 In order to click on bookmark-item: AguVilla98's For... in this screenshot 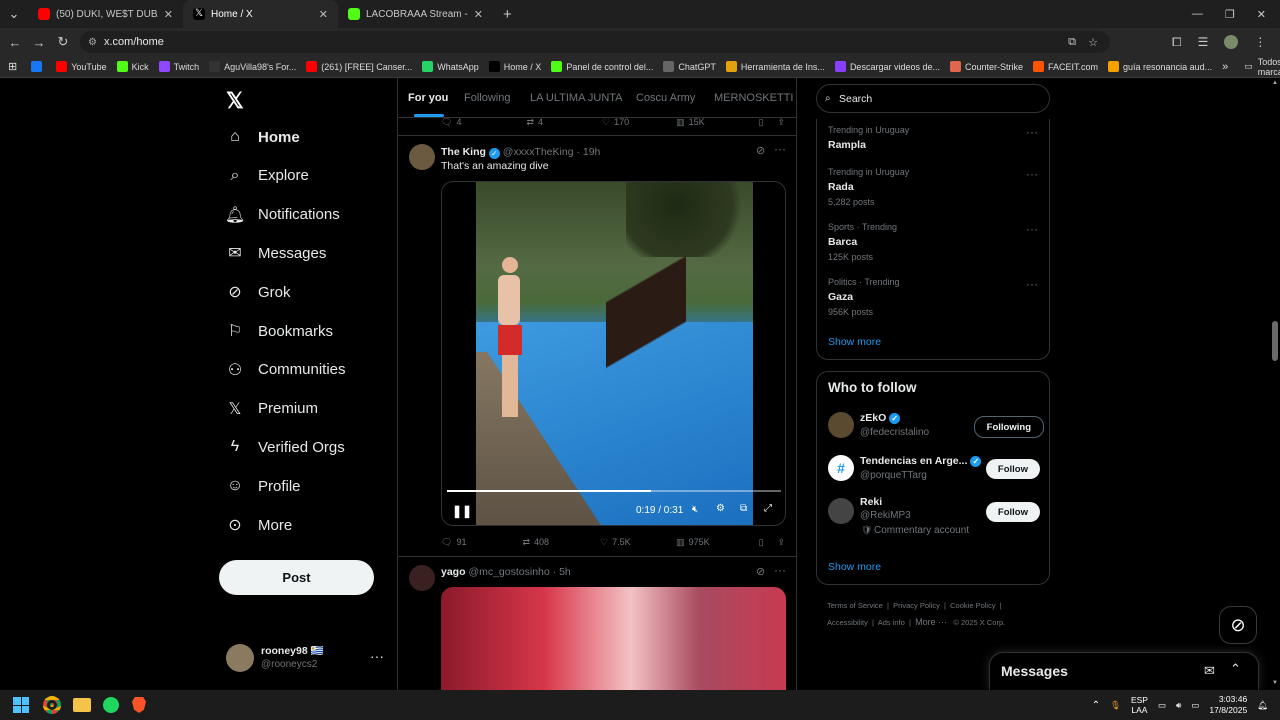, I will do `click(252, 66)`.